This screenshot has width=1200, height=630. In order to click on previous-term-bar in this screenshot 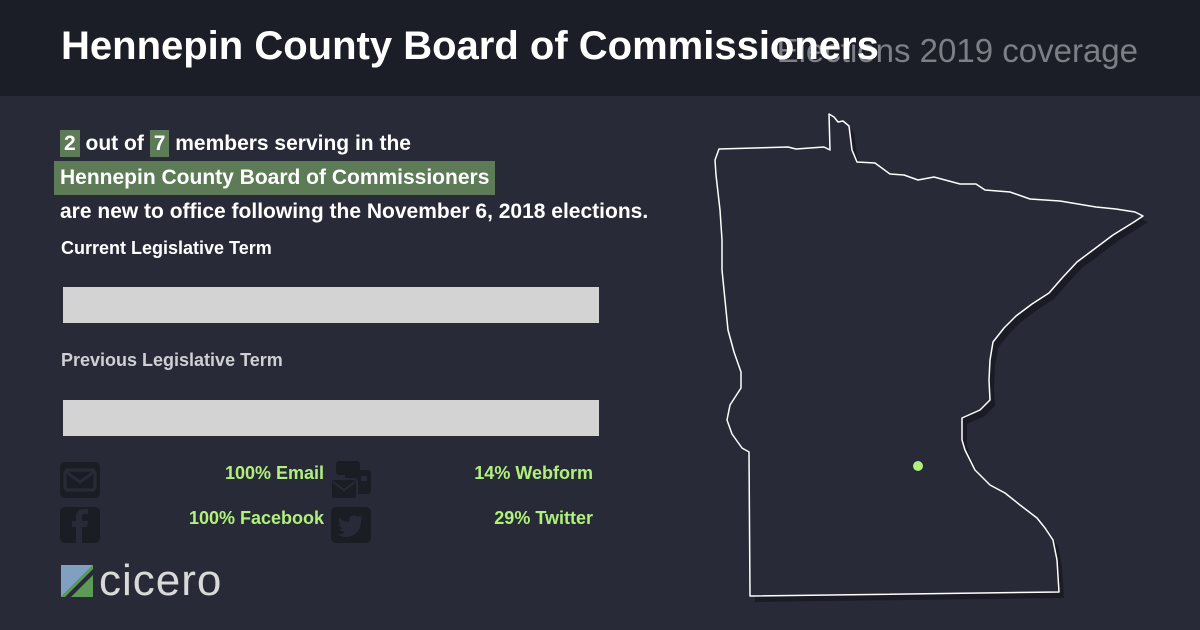, I will do `click(331, 418)`.